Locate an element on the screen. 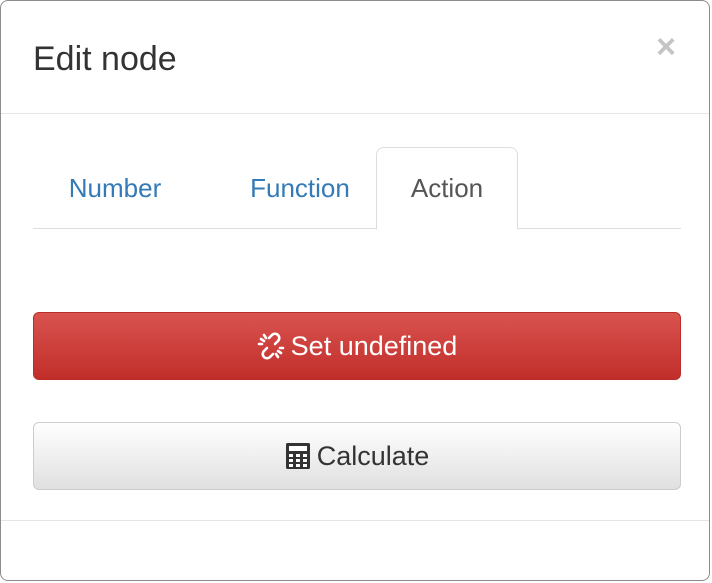  tab-bar: Number Function Action is located at coordinates (357, 188).